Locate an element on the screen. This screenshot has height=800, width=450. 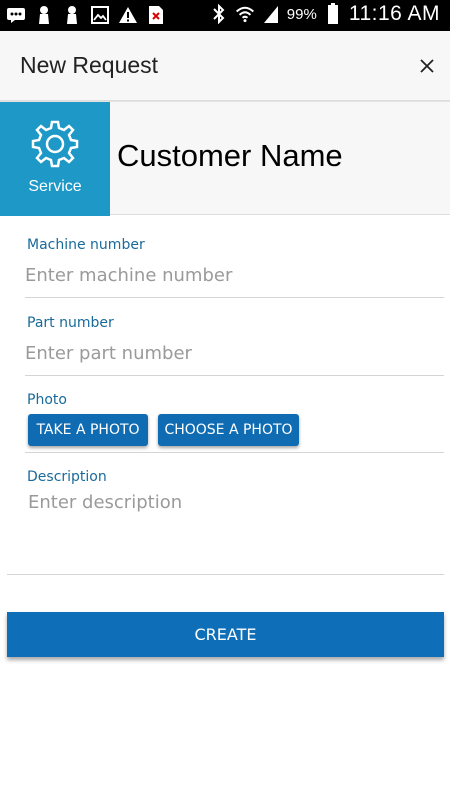
part-number-input is located at coordinates (234, 353).